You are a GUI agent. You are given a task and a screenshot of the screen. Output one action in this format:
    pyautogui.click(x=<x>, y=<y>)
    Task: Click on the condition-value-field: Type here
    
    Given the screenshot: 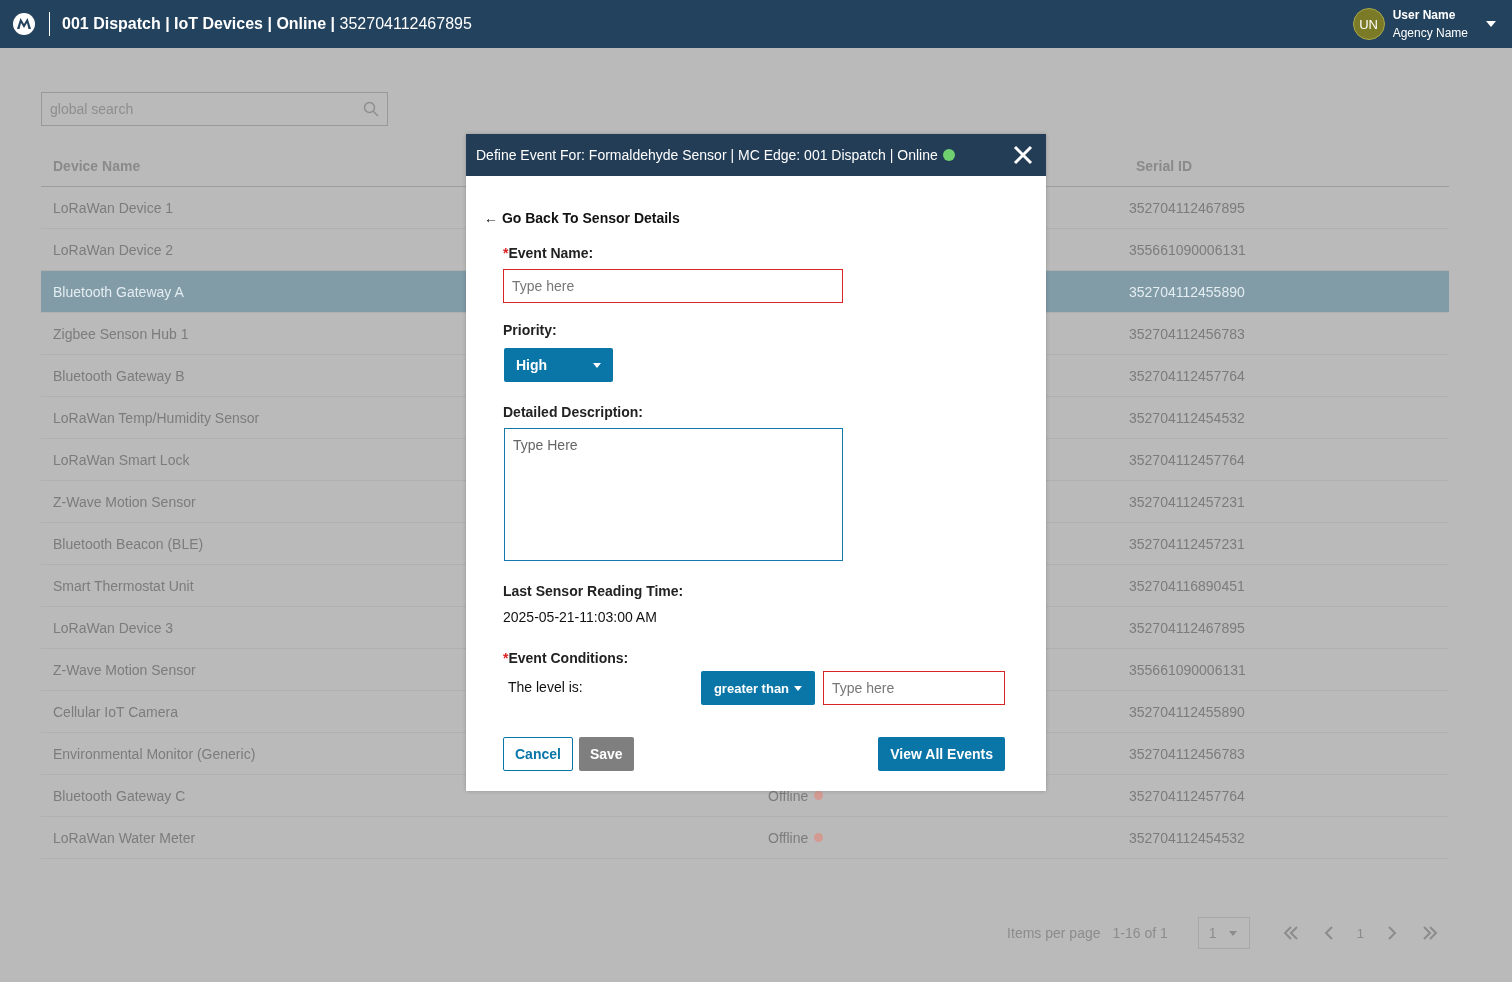 What is the action you would take?
    pyautogui.click(x=914, y=688)
    